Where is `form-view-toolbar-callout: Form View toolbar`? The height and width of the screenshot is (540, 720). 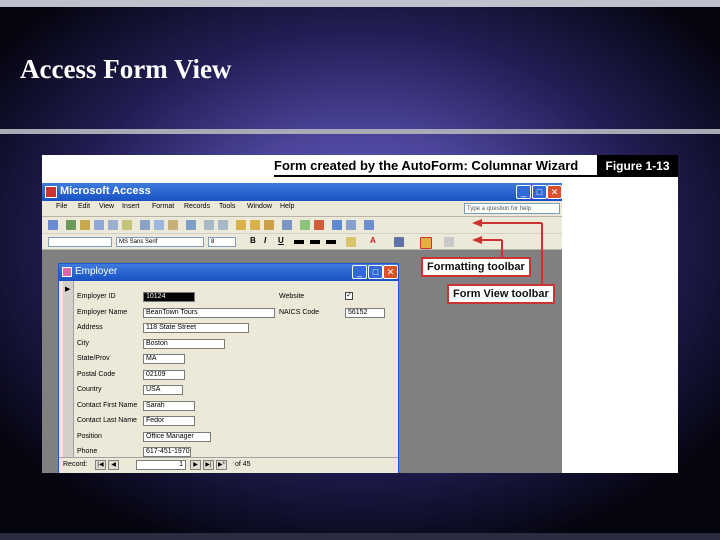 form-view-toolbar-callout: Form View toolbar is located at coordinates (501, 294).